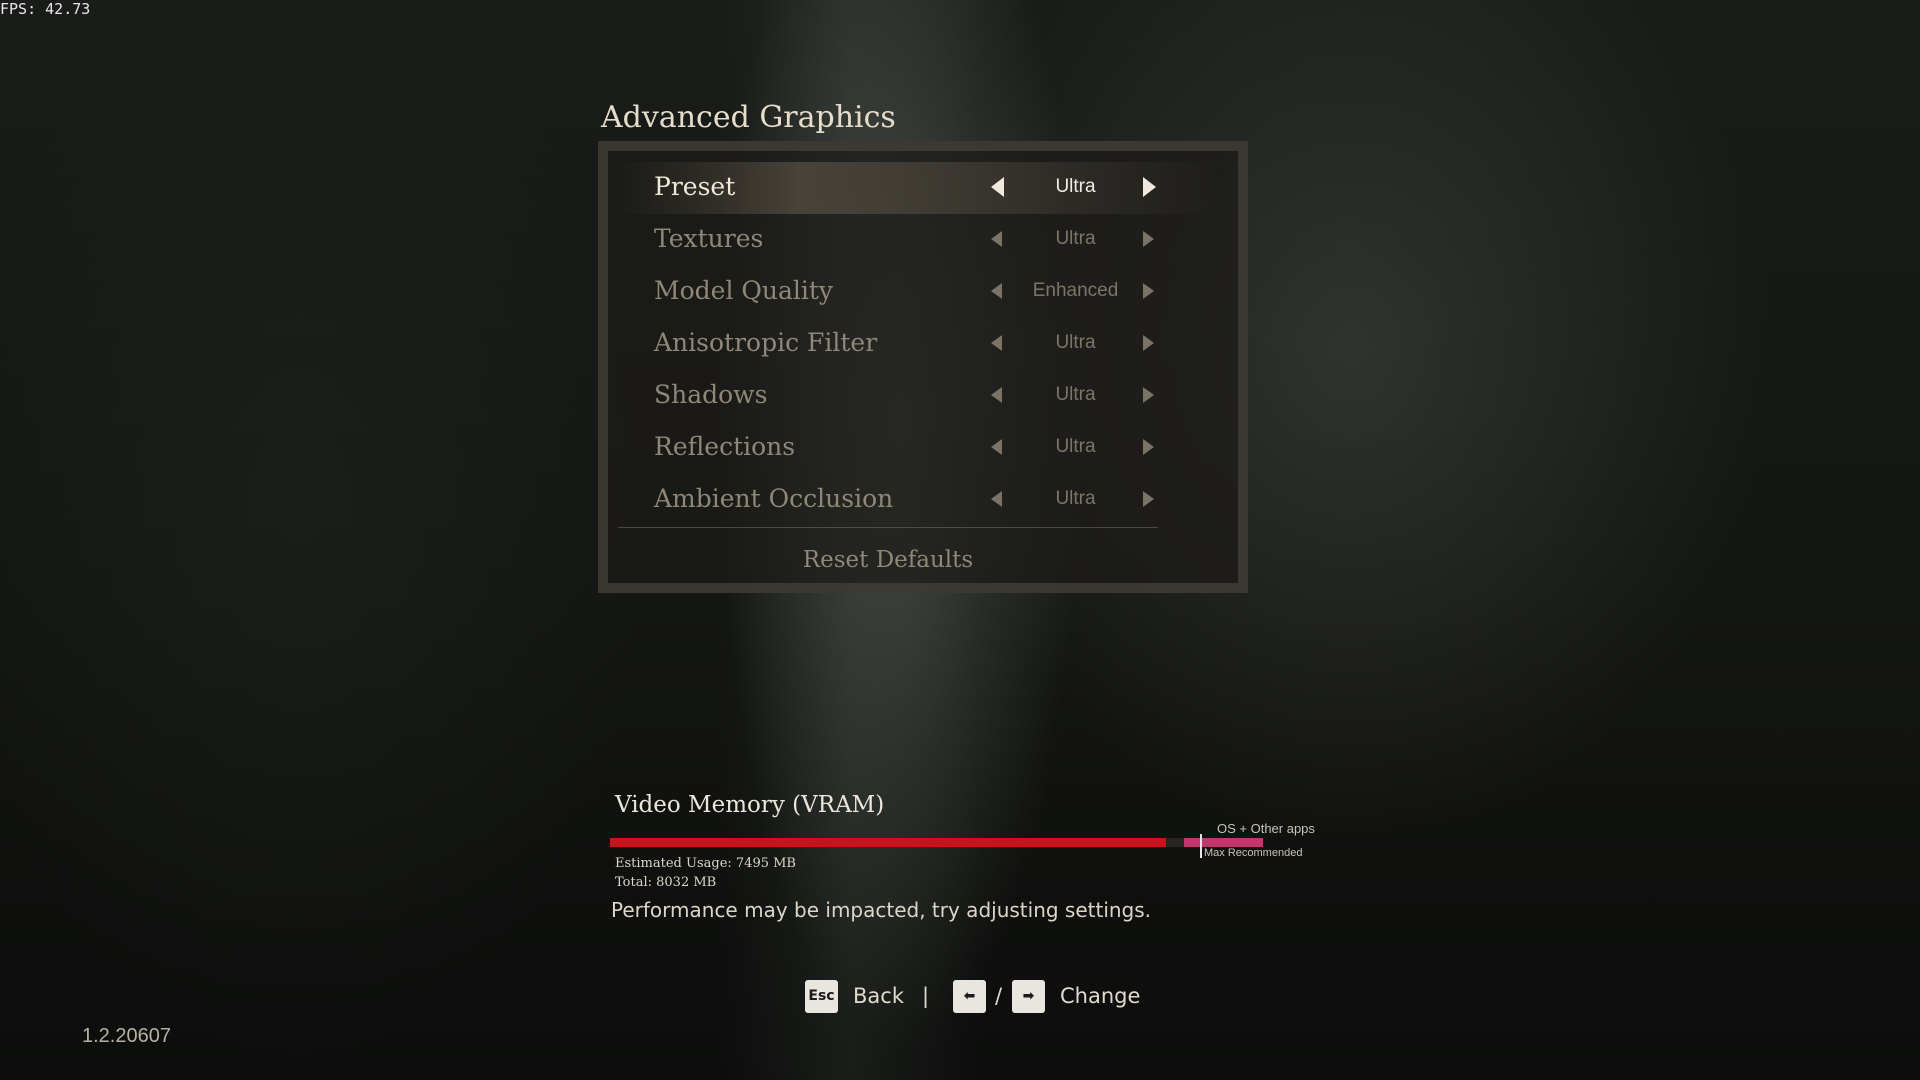 Image resolution: width=1920 pixels, height=1080 pixels. I want to click on setting-label: Anisotropic Filter, so click(766, 342).